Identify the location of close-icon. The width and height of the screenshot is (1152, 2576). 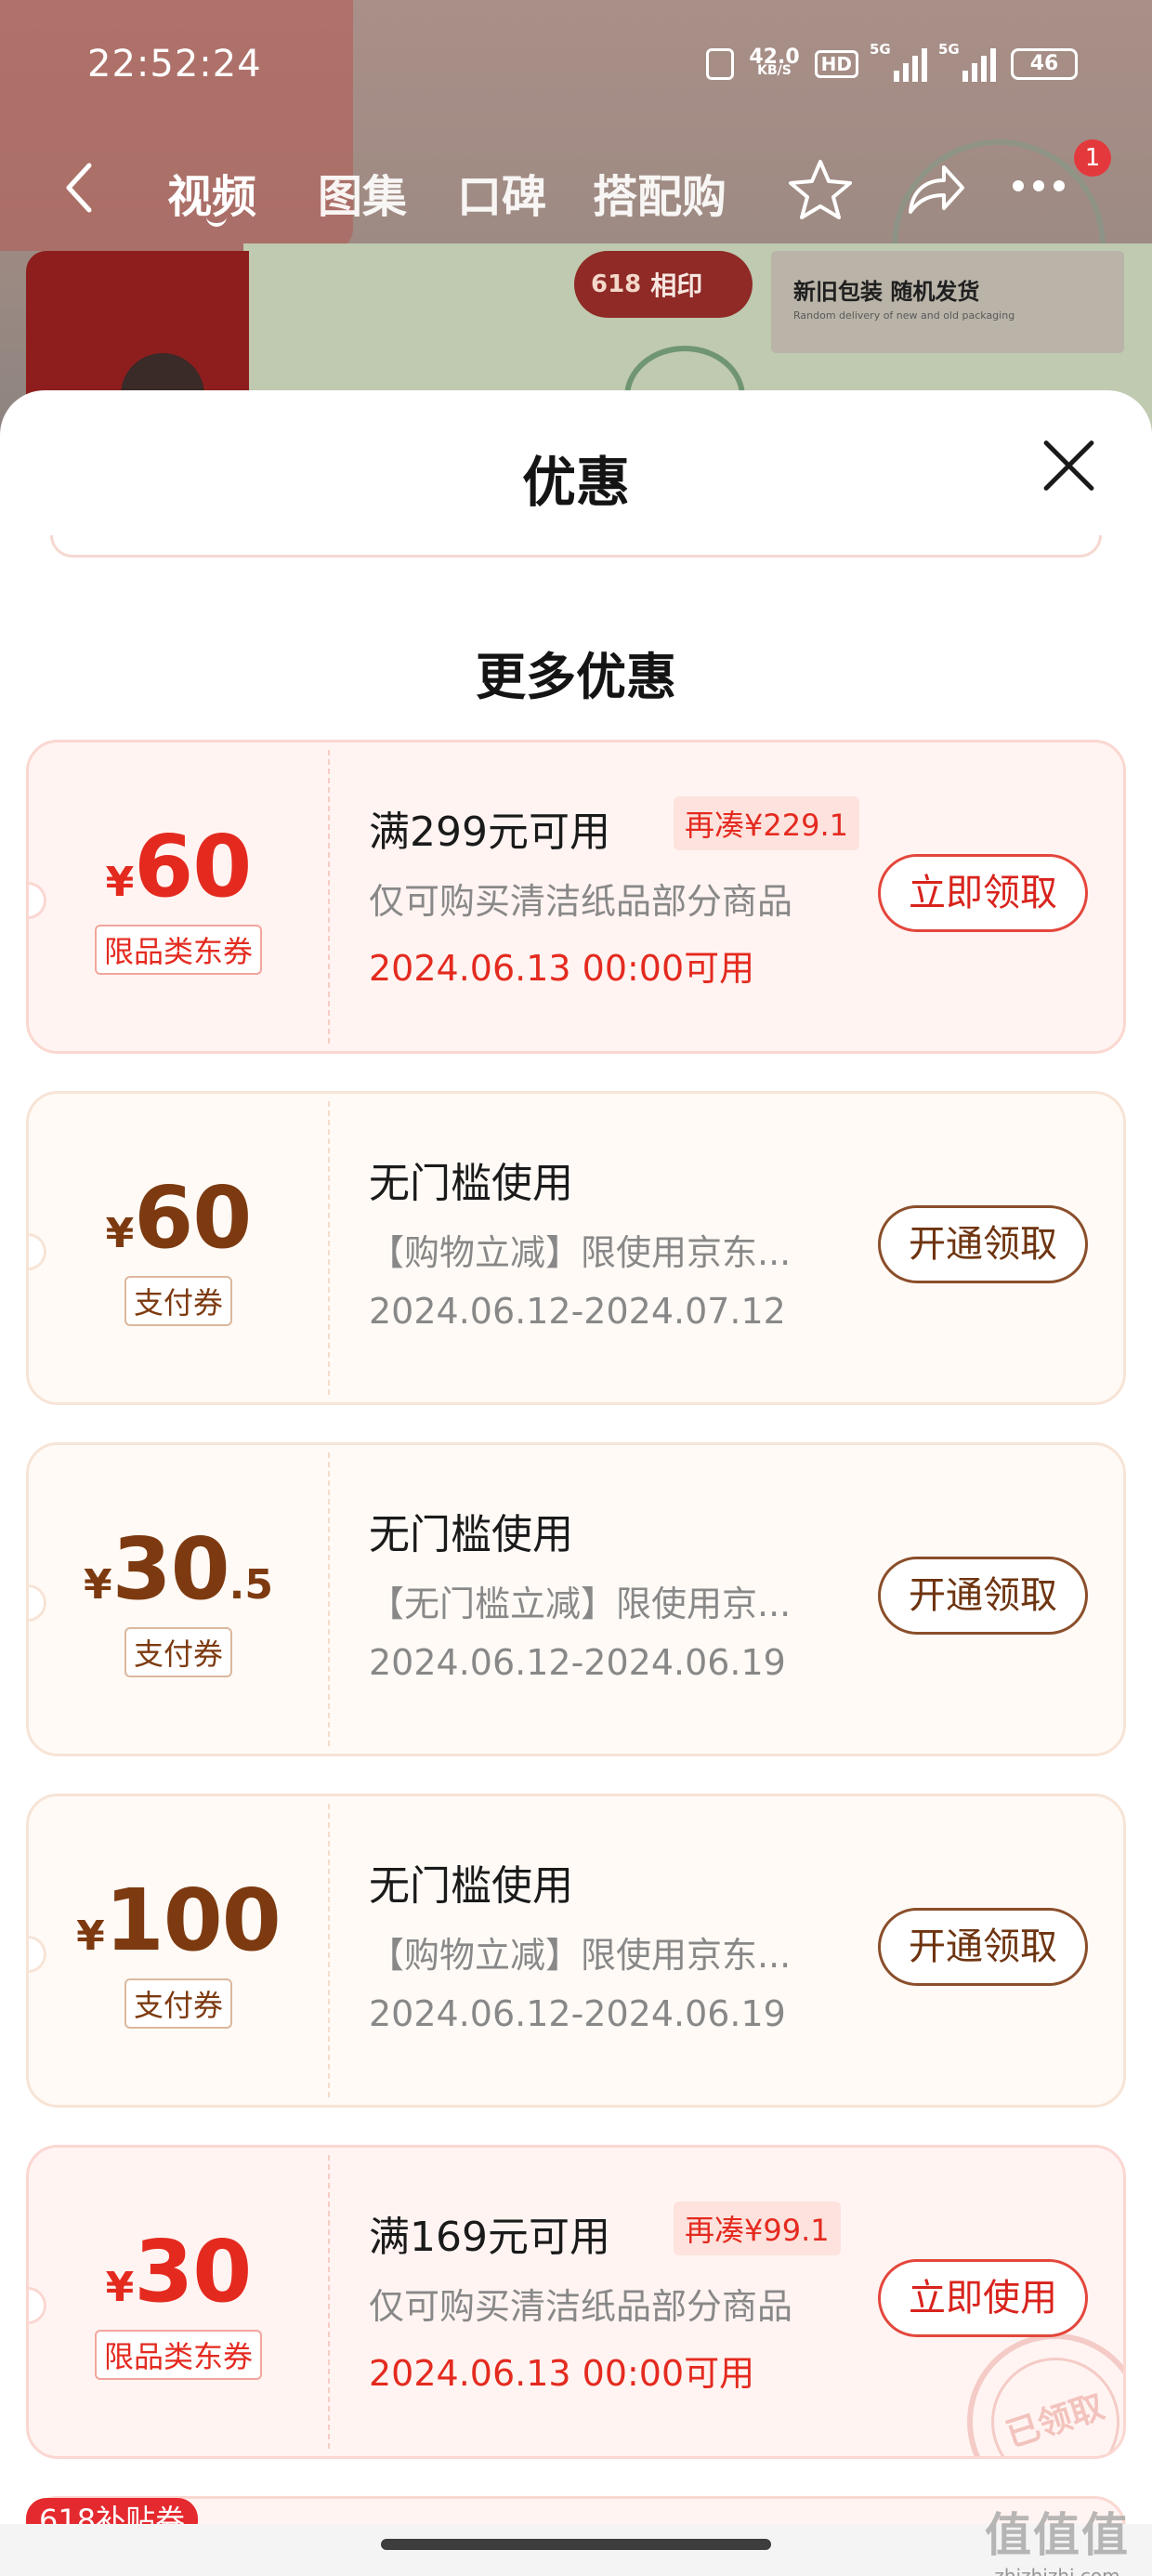
(1069, 465).